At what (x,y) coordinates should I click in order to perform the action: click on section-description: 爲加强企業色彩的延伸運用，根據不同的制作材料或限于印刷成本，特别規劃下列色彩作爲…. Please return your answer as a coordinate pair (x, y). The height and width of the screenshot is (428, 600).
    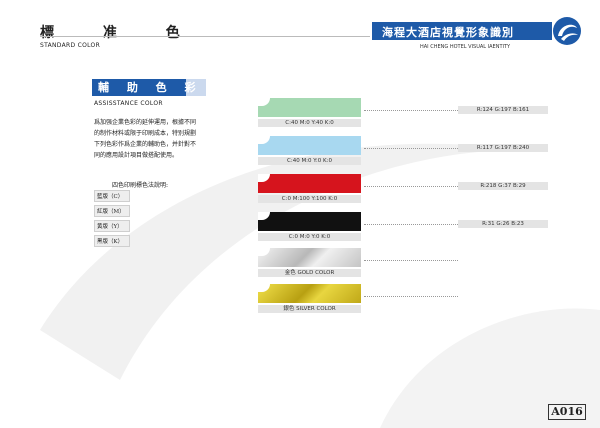
    Looking at the image, I should click on (145, 139).